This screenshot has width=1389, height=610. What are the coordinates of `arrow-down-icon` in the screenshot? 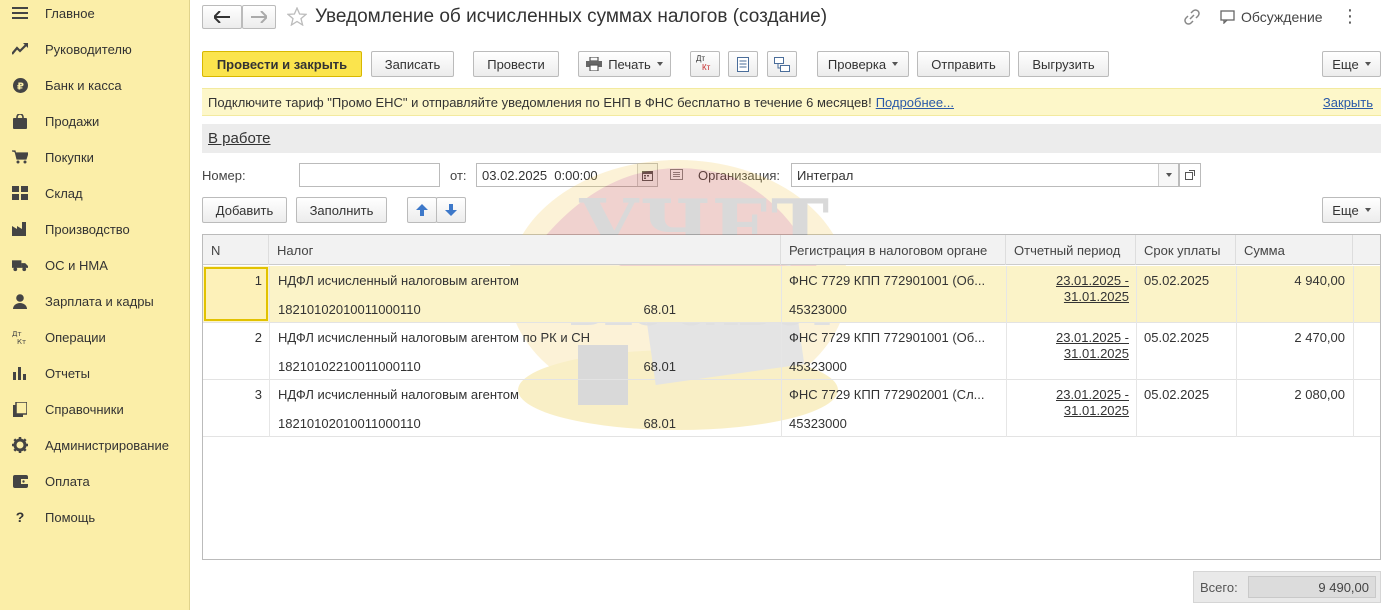 It's located at (451, 210).